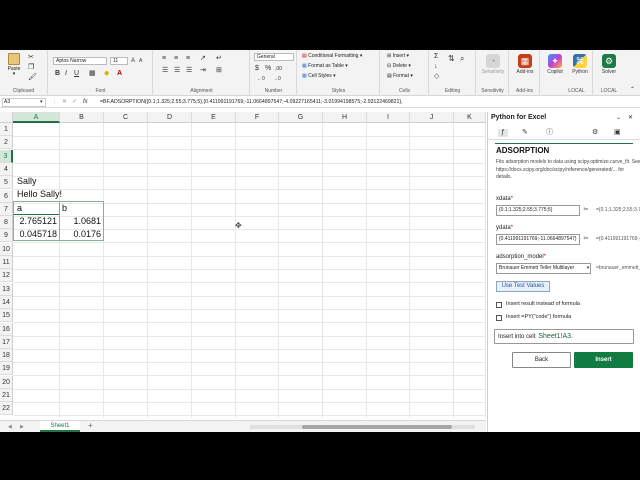 This screenshot has width=640, height=480. What do you see at coordinates (325, 66) in the screenshot?
I see `format-as-table-button: ▦ Format as Table ▾` at bounding box center [325, 66].